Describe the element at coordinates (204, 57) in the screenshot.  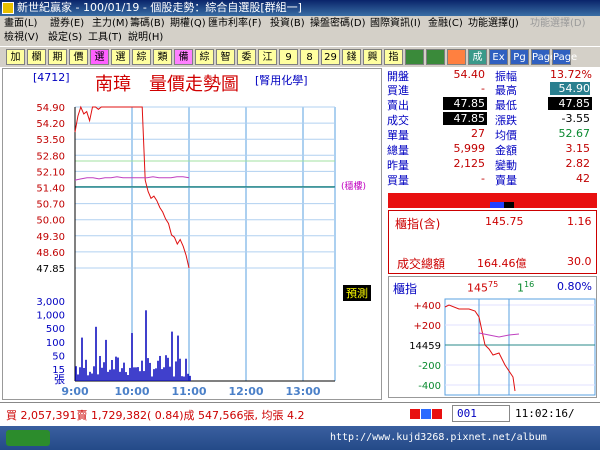
I see `toolbar-button-9: 綜` at that location.